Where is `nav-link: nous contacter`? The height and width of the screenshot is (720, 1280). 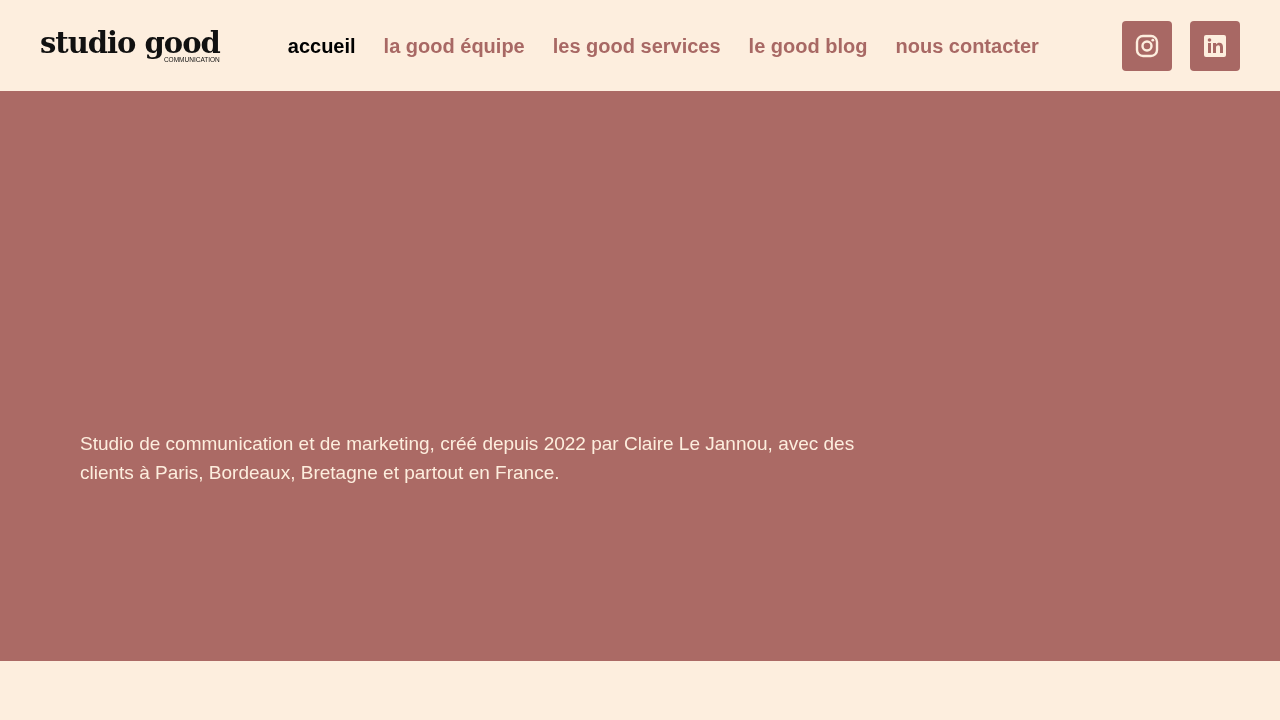
nav-link: nous contacter is located at coordinates (967, 45).